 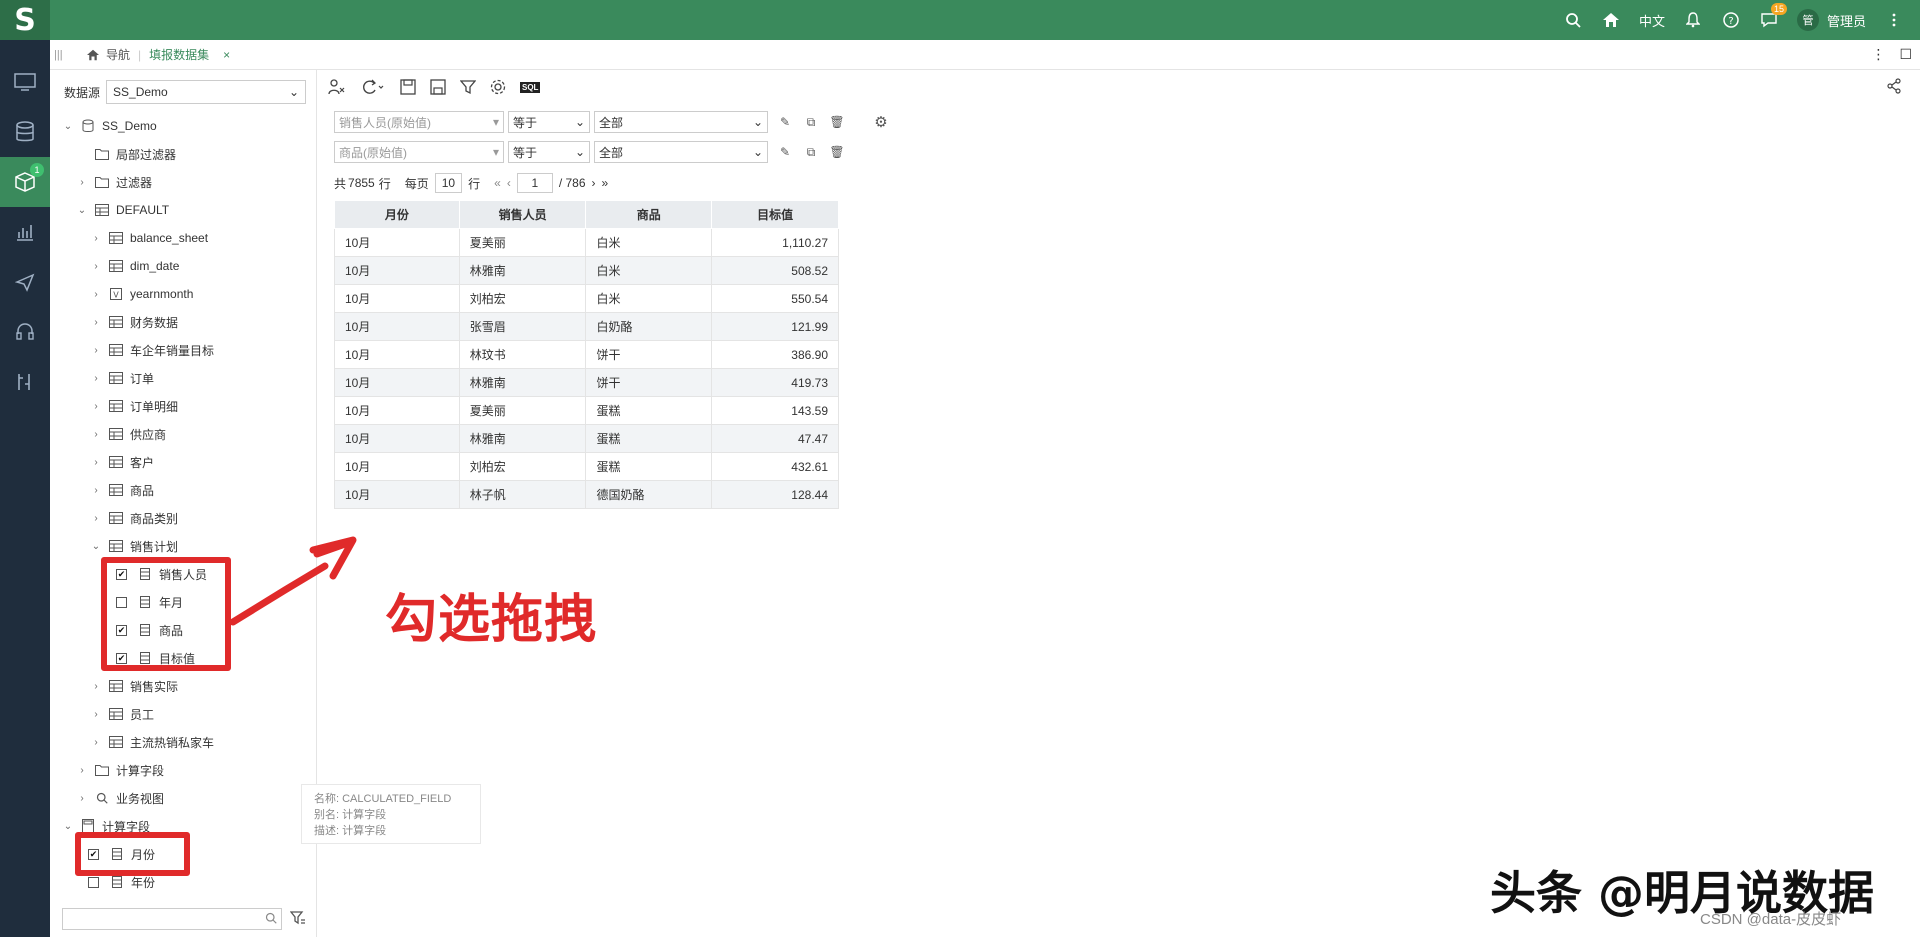 What do you see at coordinates (25, 332) in the screenshot?
I see `support-icon` at bounding box center [25, 332].